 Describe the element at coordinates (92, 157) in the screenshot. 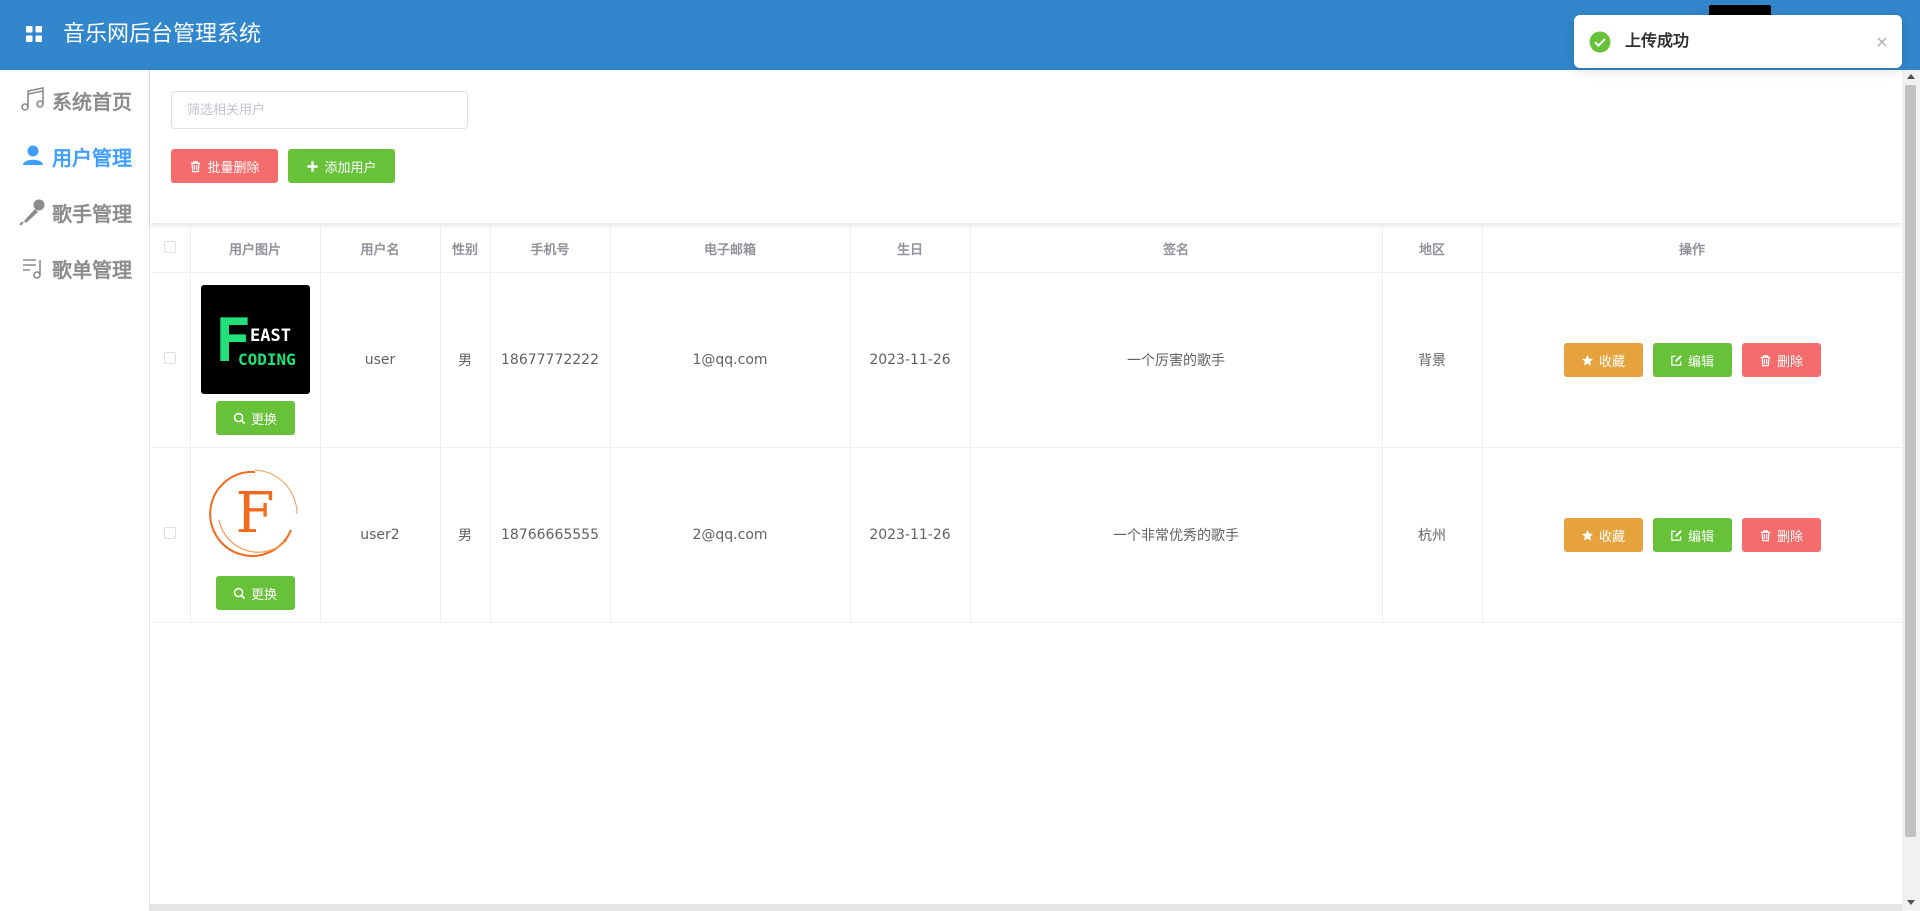

I see `sidebar-item-label: 用户管理` at that location.